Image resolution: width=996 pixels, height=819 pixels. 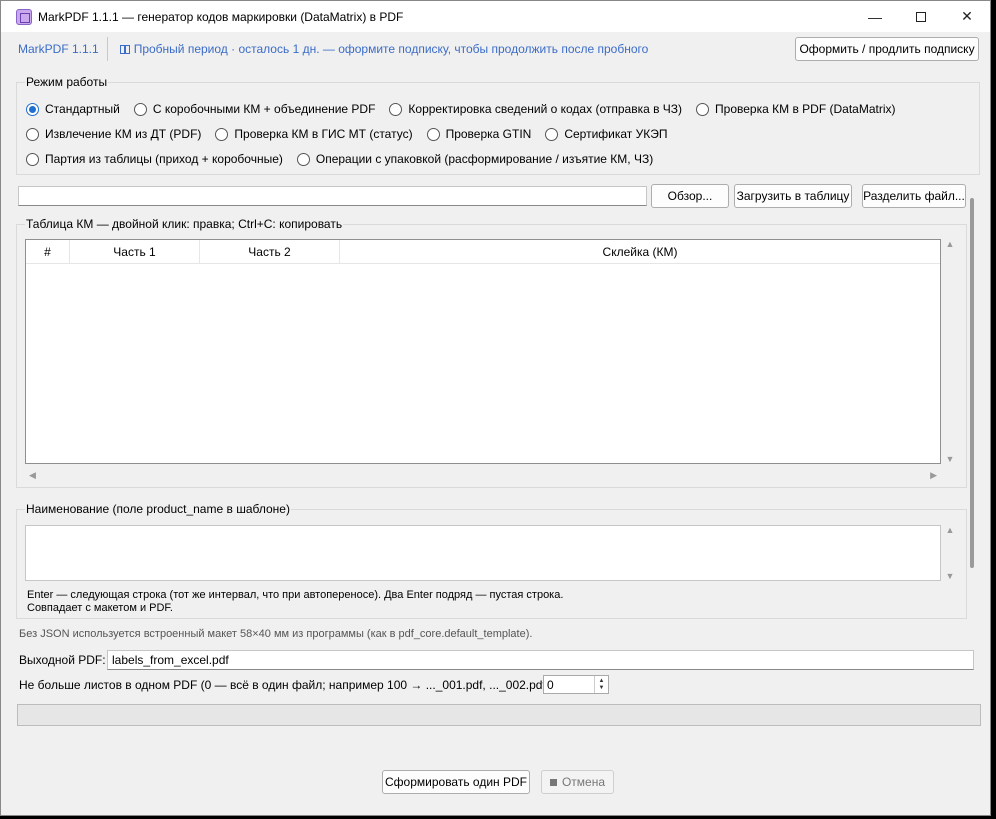 I want to click on maximize-button, so click(x=921, y=16).